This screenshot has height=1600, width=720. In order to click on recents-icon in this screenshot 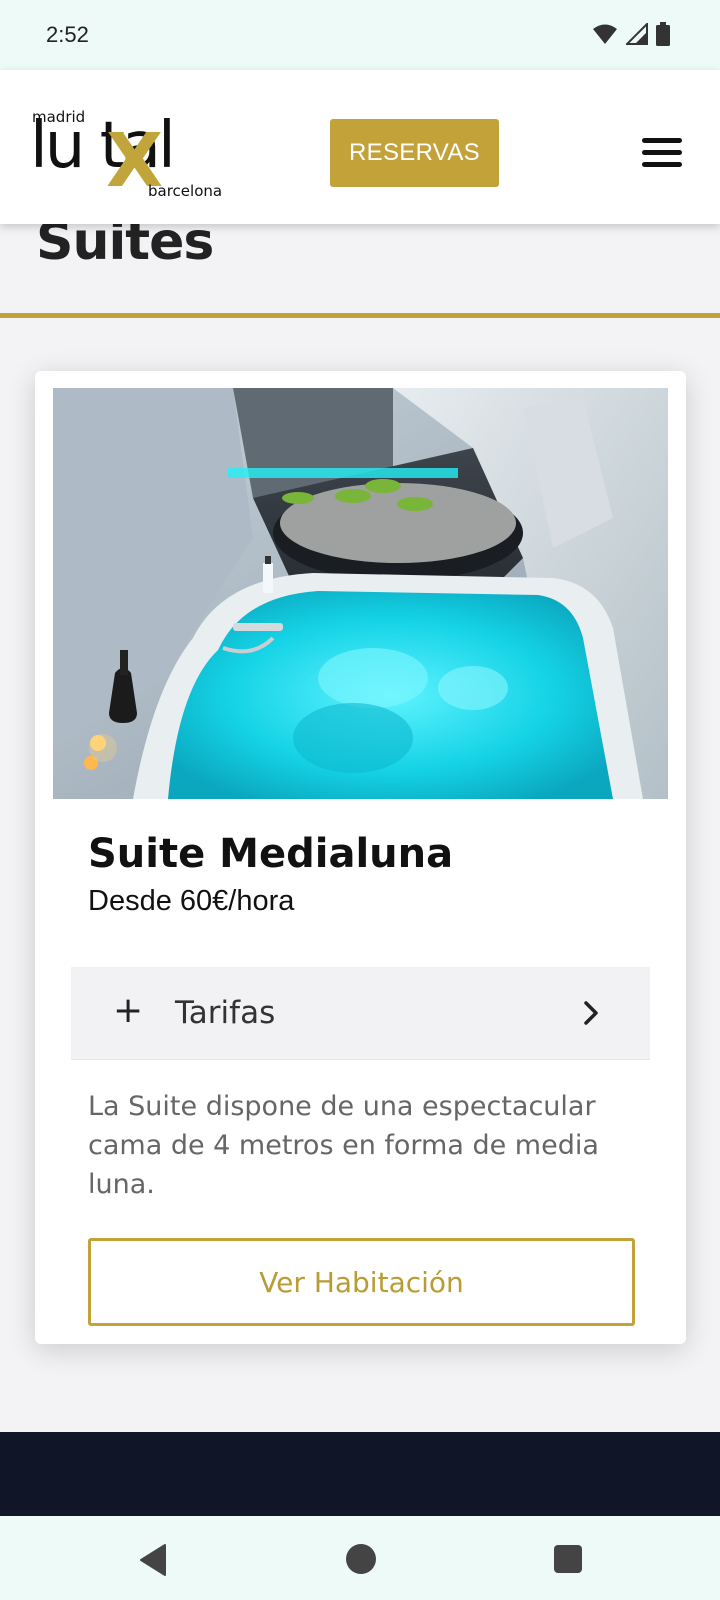, I will do `click(568, 1559)`.